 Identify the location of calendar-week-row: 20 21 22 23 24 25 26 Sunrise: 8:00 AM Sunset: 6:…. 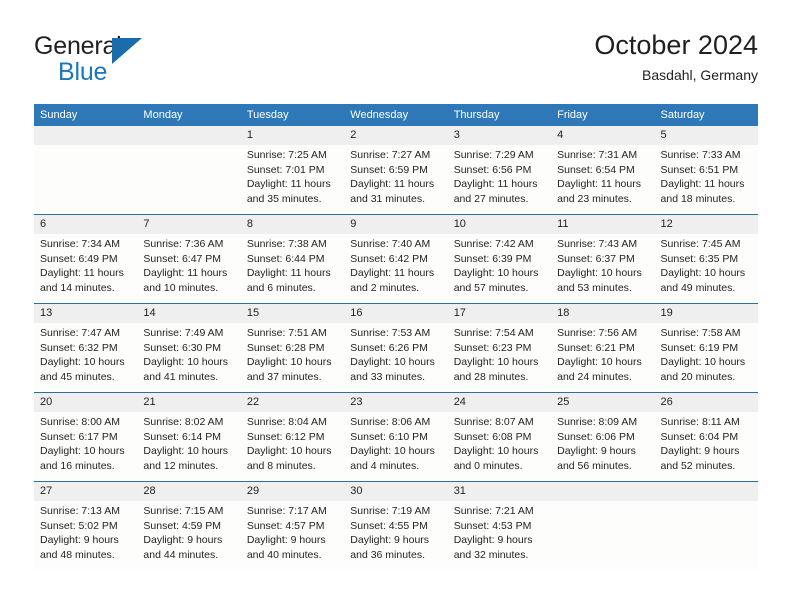
(396, 436).